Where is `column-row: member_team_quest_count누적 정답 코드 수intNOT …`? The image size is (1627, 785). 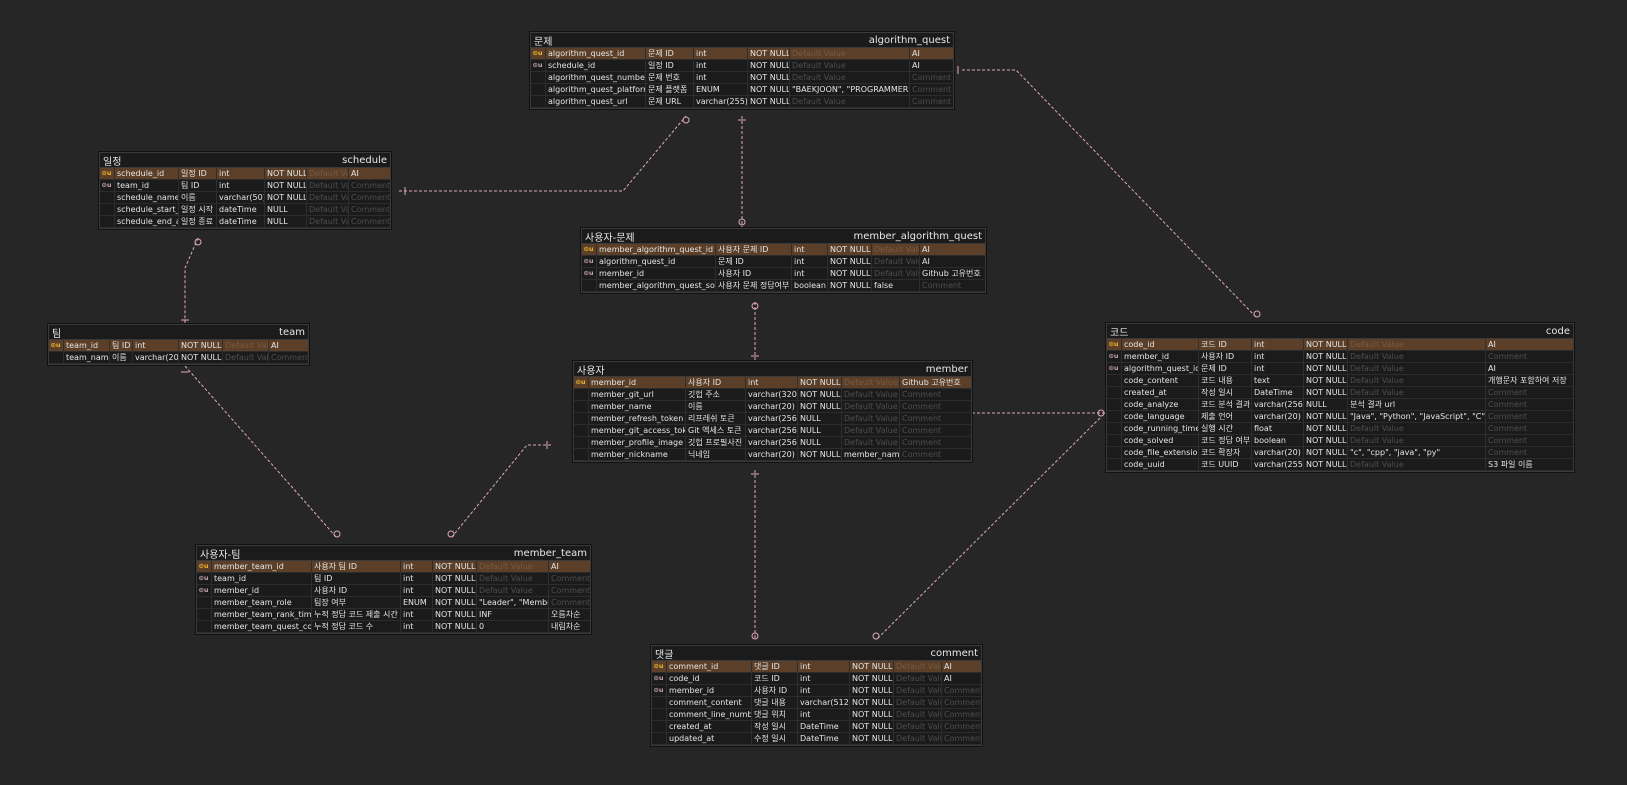 column-row: member_team_quest_count누적 정답 코드 수intNOT … is located at coordinates (393, 627).